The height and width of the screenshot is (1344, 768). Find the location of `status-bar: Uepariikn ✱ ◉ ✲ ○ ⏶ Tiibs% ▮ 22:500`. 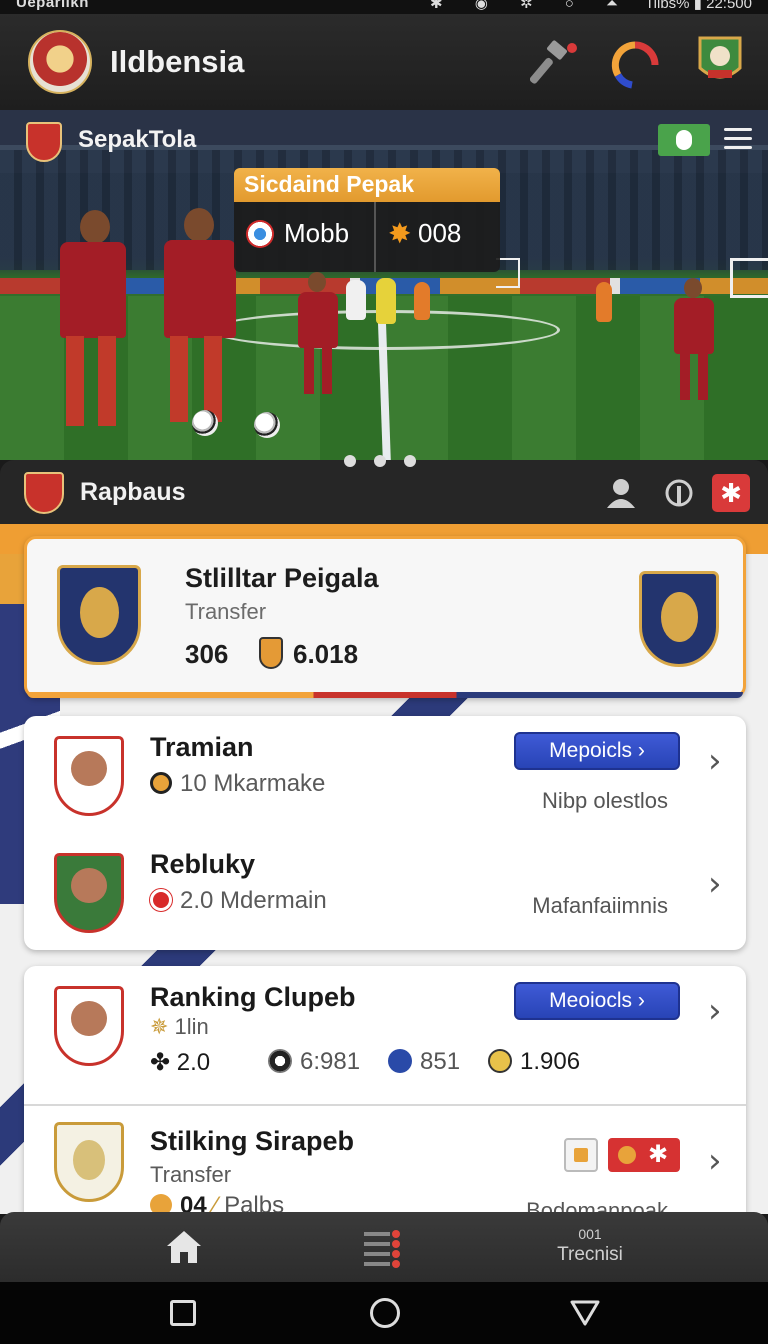

status-bar: Uepariikn ✱ ◉ ✲ ○ ⏶ Tiibs% ▮ 22:500 is located at coordinates (384, 7).